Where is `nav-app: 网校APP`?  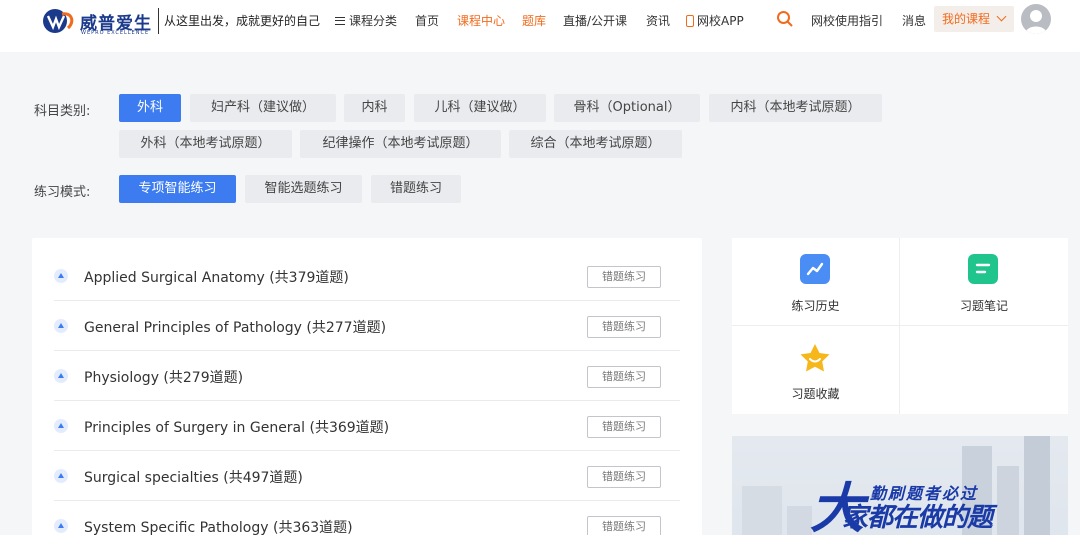
nav-app: 网校APP is located at coordinates (715, 20).